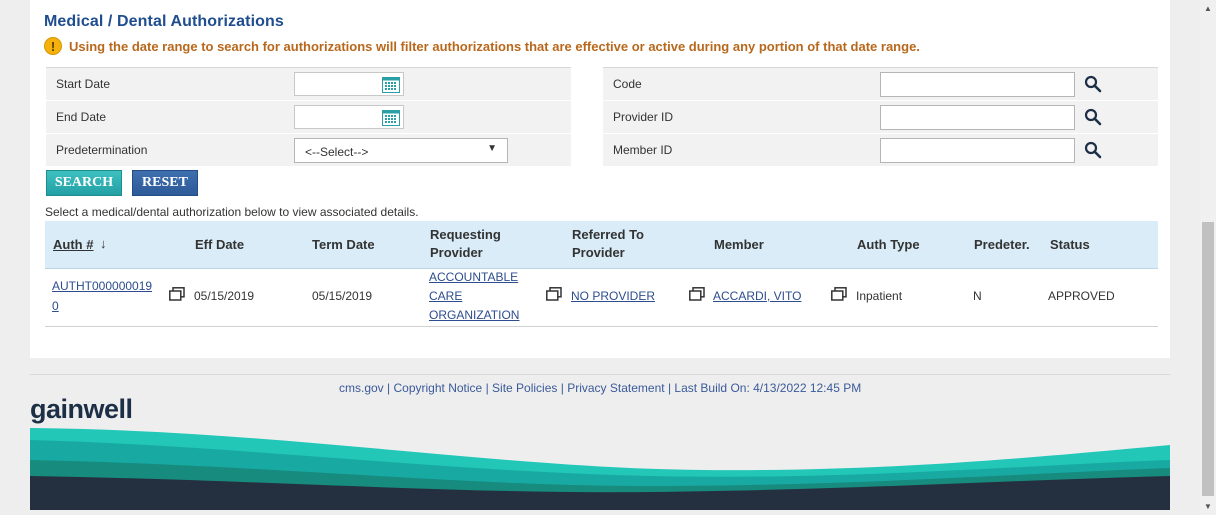 The height and width of the screenshot is (515, 1216). I want to click on vertical-scrollbar: ▲ ▼, so click(1208, 257).